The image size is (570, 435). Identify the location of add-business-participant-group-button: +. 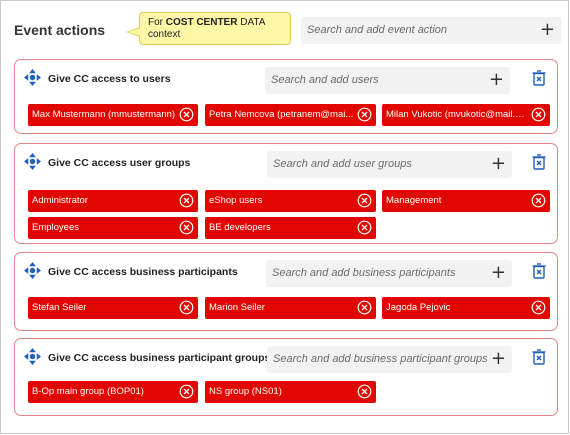
(498, 359).